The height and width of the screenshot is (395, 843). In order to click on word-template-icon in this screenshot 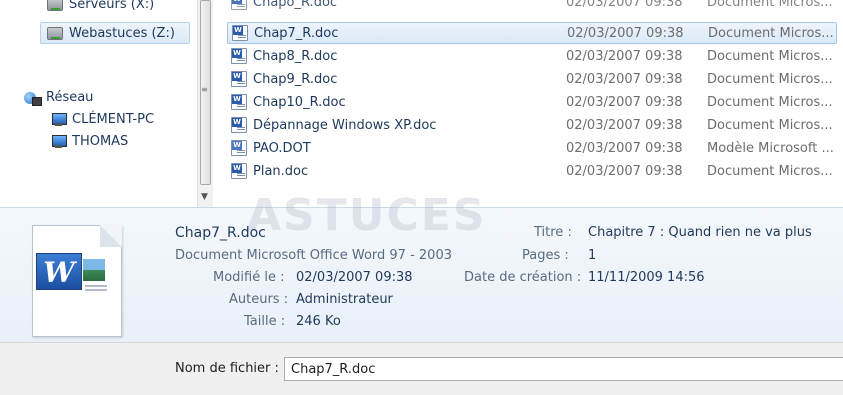, I will do `click(239, 148)`.